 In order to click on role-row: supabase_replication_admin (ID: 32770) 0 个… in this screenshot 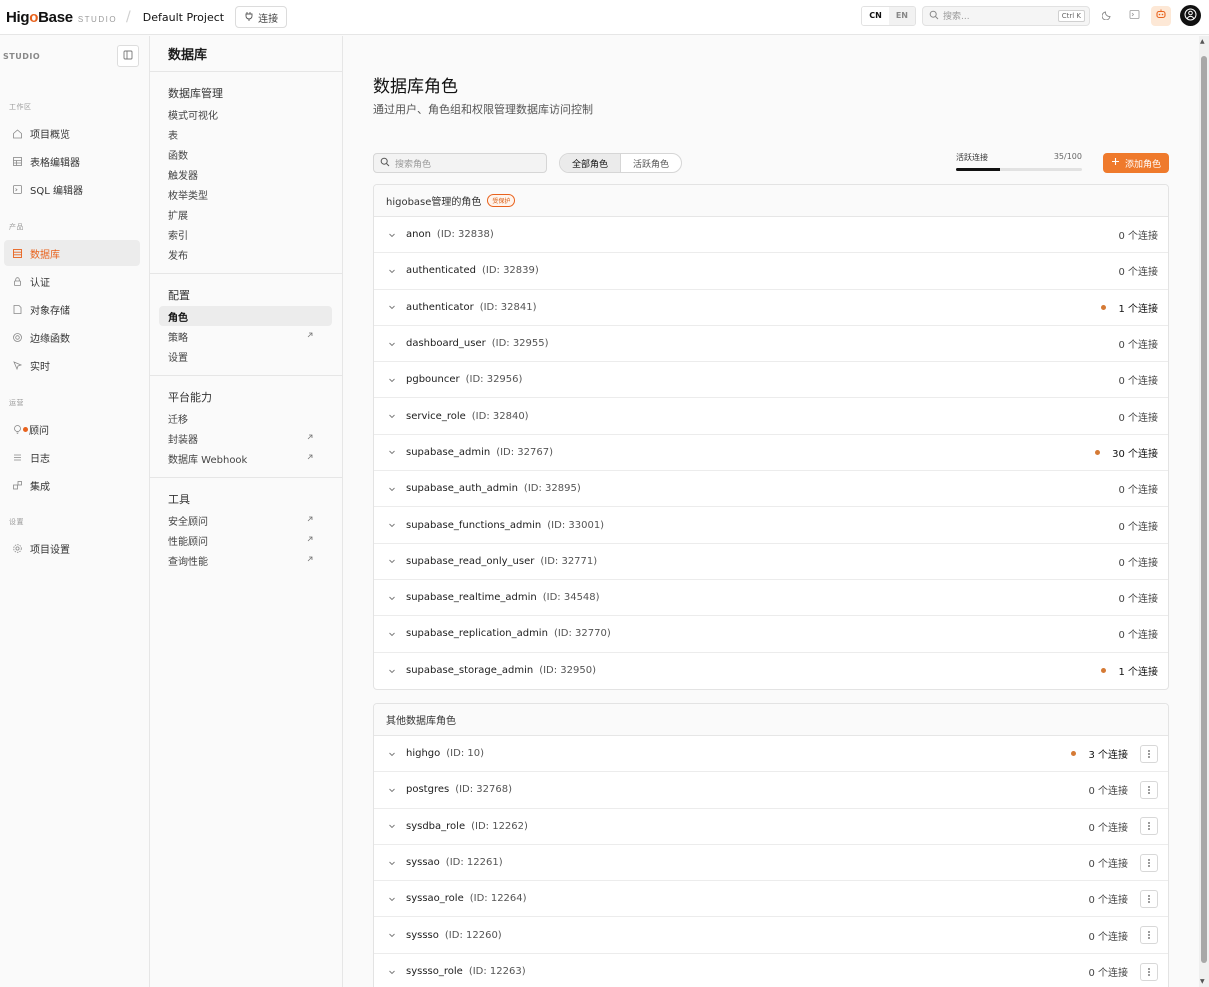, I will do `click(771, 634)`.